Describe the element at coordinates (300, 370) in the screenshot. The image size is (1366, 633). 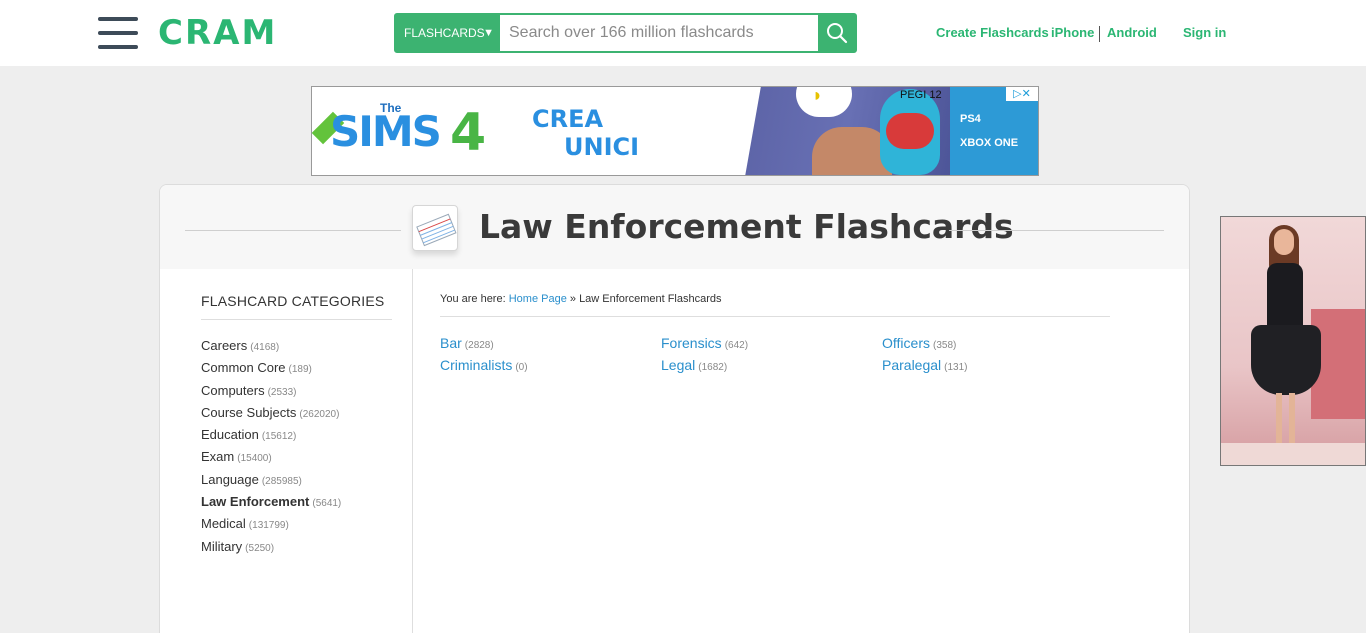
I see `category-count: (189)` at that location.